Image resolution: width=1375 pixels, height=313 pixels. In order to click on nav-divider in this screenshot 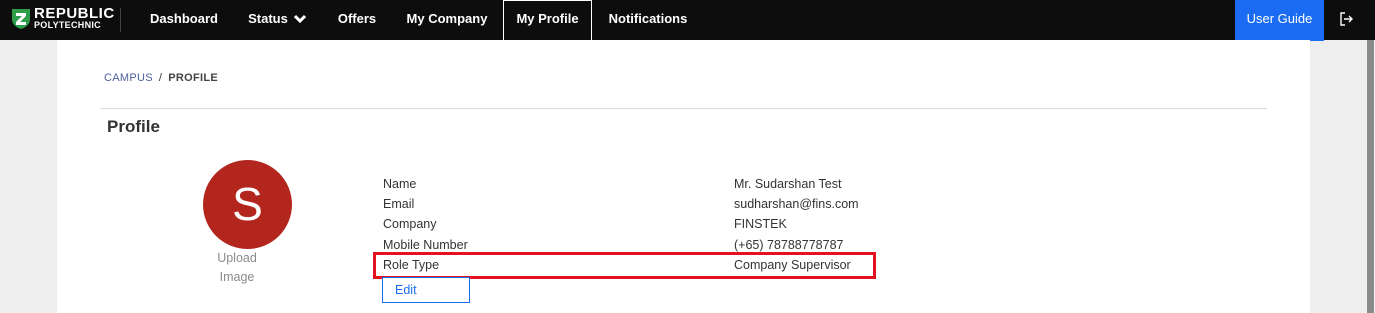, I will do `click(120, 20)`.